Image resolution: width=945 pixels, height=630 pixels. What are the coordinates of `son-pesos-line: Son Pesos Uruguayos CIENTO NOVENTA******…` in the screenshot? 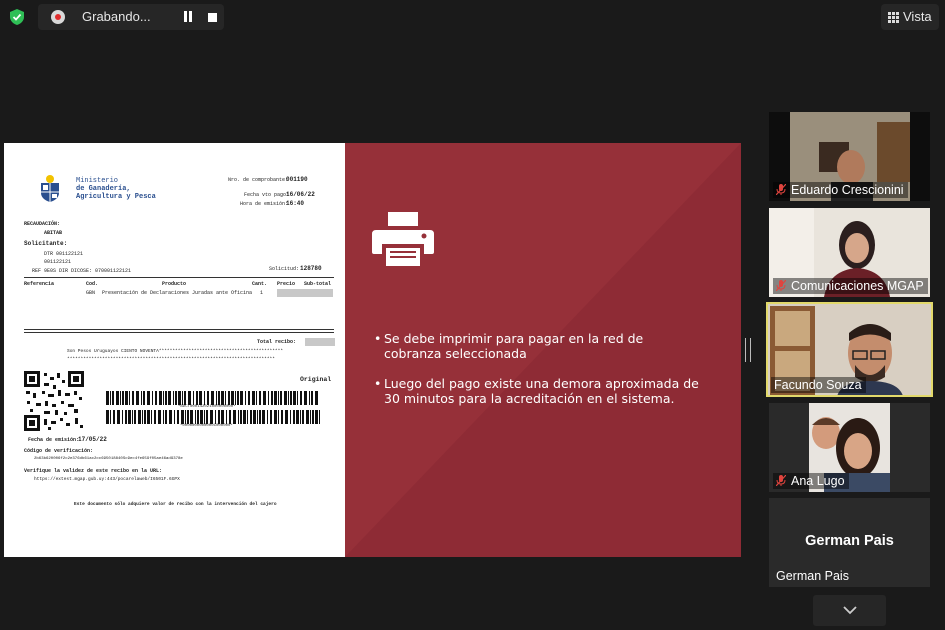 It's located at (175, 351).